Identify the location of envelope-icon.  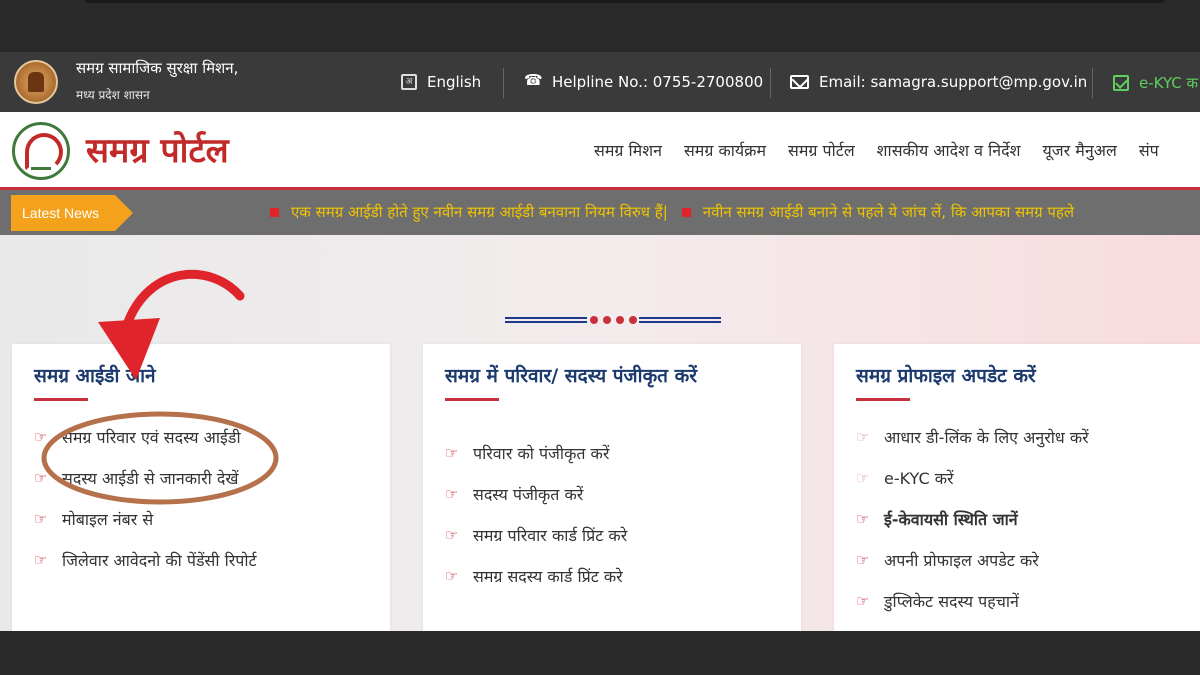
(799, 82).